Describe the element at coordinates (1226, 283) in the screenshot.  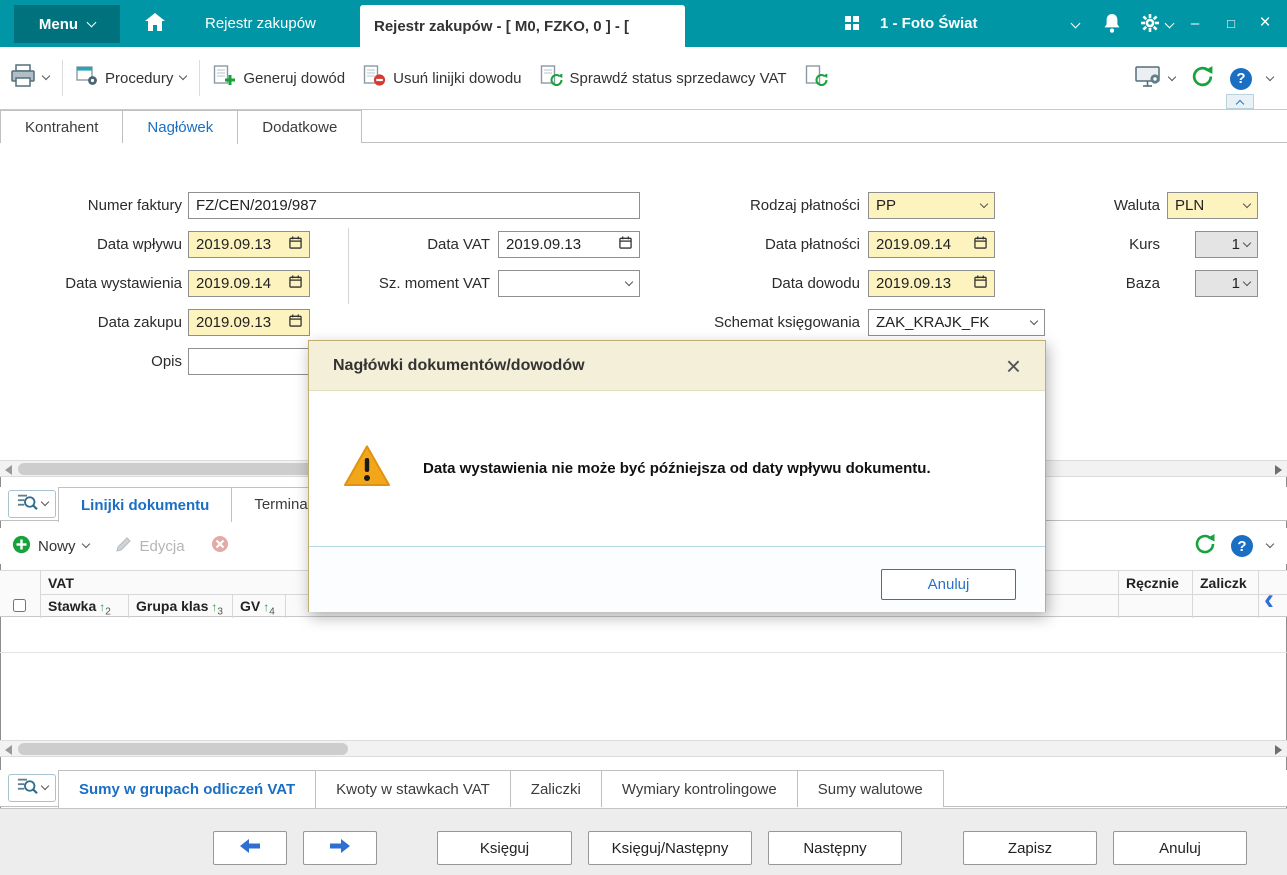
I see `baza-select: 1` at that location.